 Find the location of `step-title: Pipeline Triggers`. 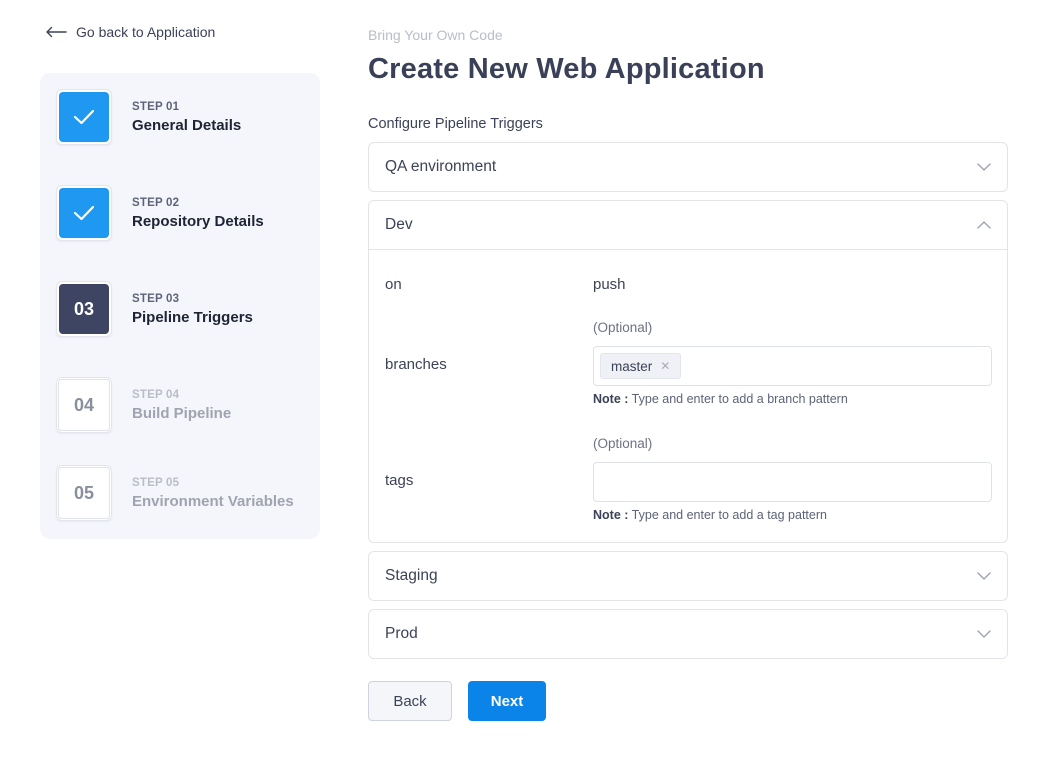

step-title: Pipeline Triggers is located at coordinates (192, 317).